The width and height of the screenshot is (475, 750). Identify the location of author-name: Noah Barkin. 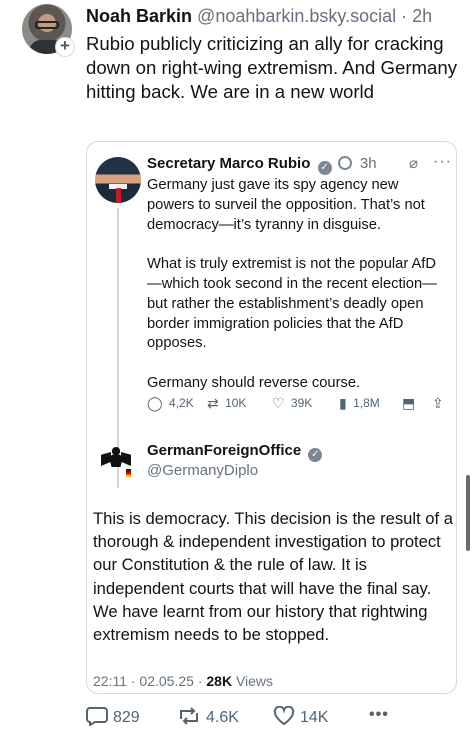
(139, 16).